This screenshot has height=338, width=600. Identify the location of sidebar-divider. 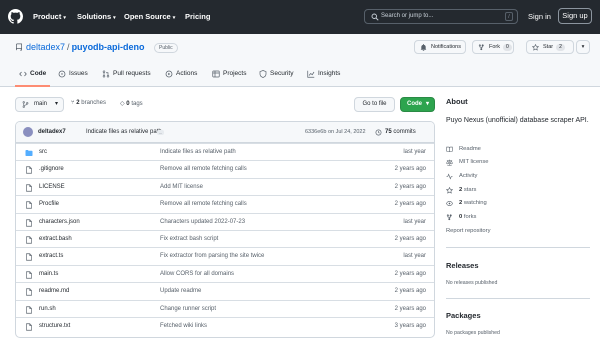
(518, 298).